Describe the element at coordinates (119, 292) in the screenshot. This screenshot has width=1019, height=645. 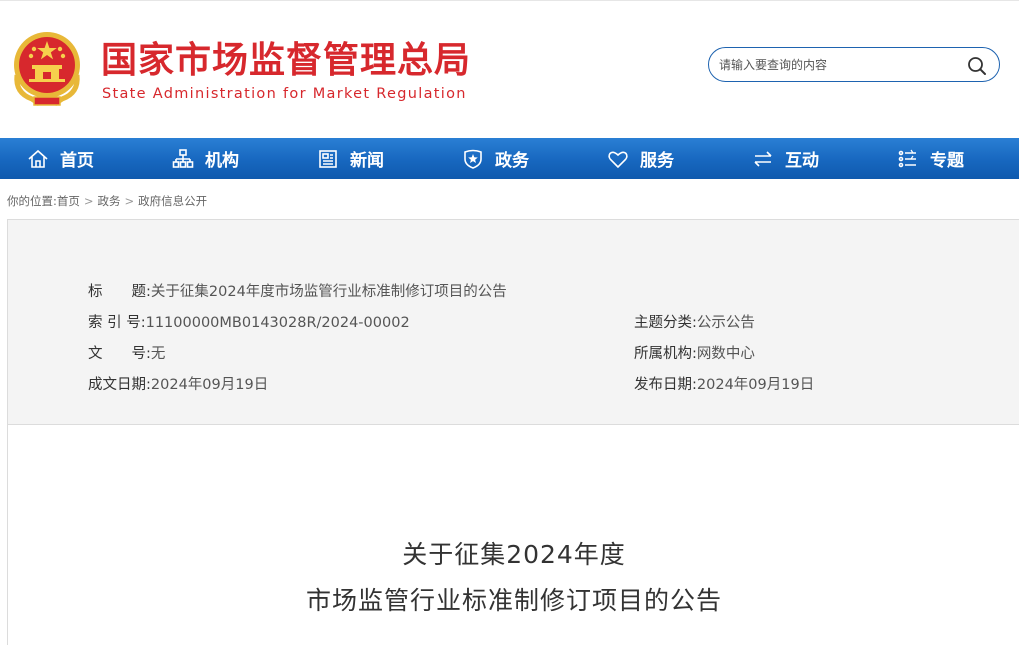
I see `info-title-label: 标 题:` at that location.